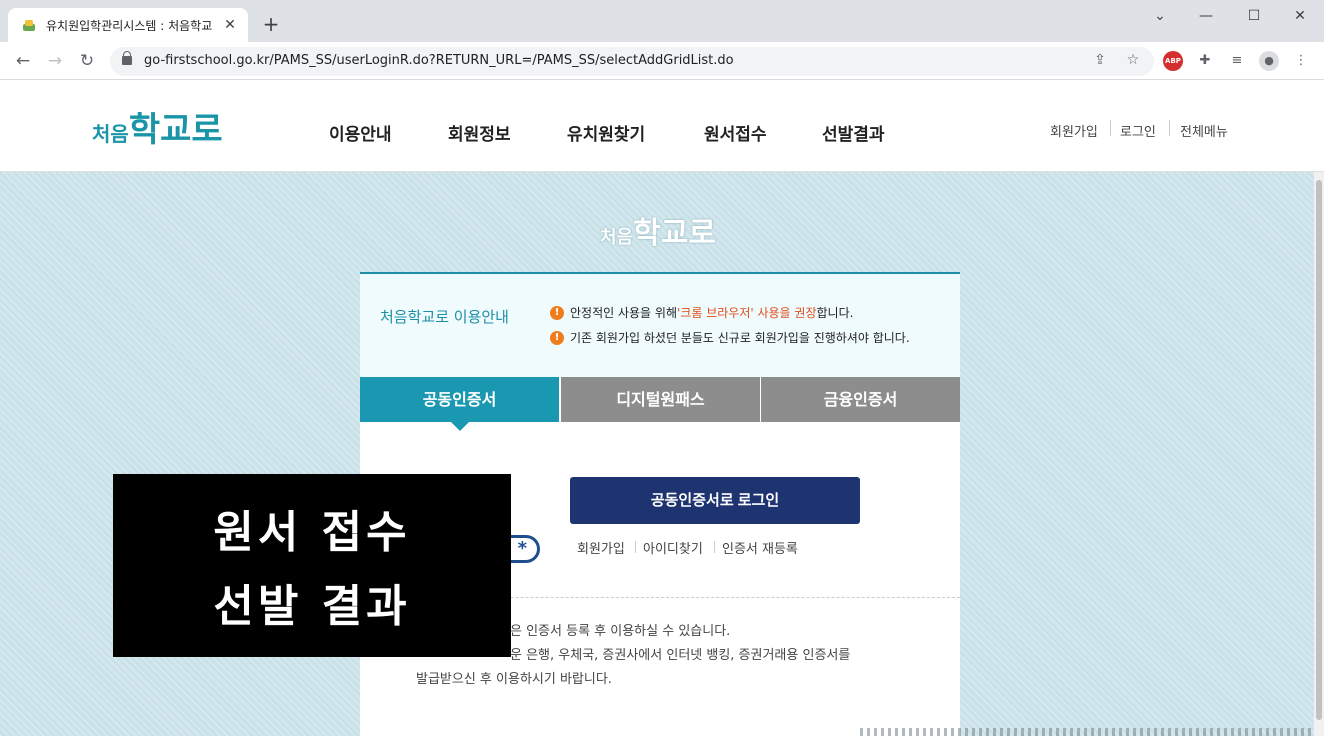 Image resolution: width=1324 pixels, height=736 pixels. What do you see at coordinates (230, 25) in the screenshot?
I see `tab-close-icon: ✕` at bounding box center [230, 25].